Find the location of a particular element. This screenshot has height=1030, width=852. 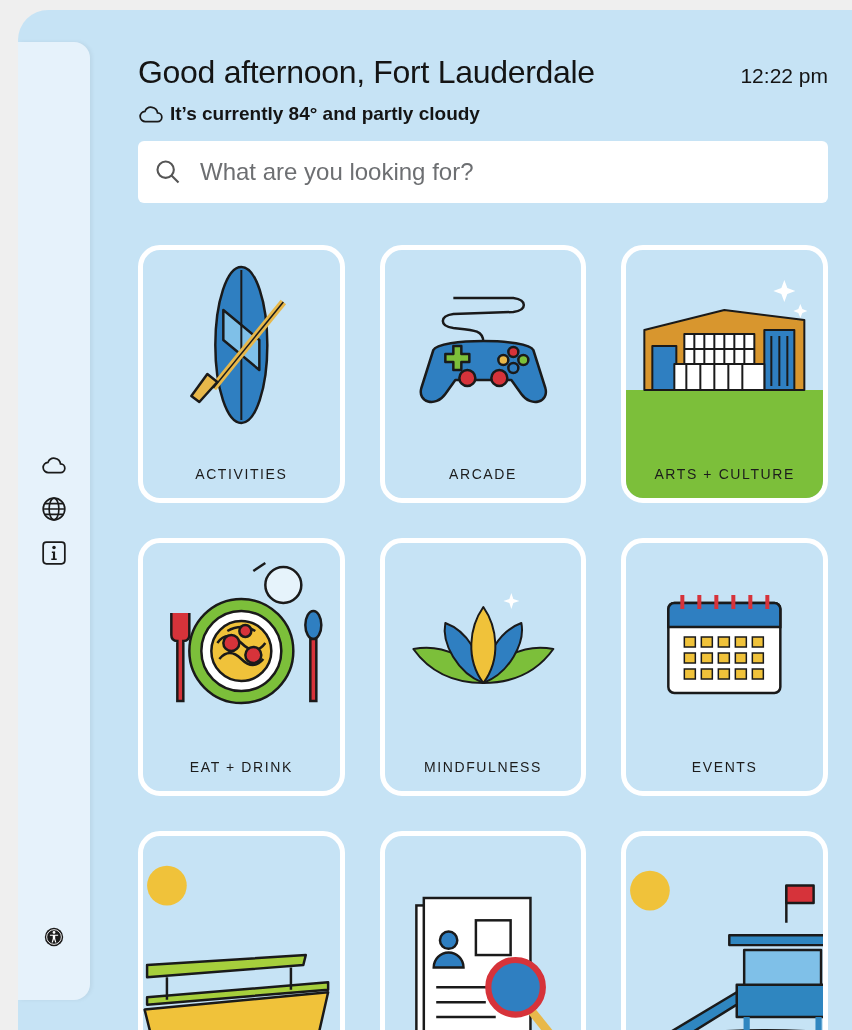

accessibility-icon is located at coordinates (54, 937).